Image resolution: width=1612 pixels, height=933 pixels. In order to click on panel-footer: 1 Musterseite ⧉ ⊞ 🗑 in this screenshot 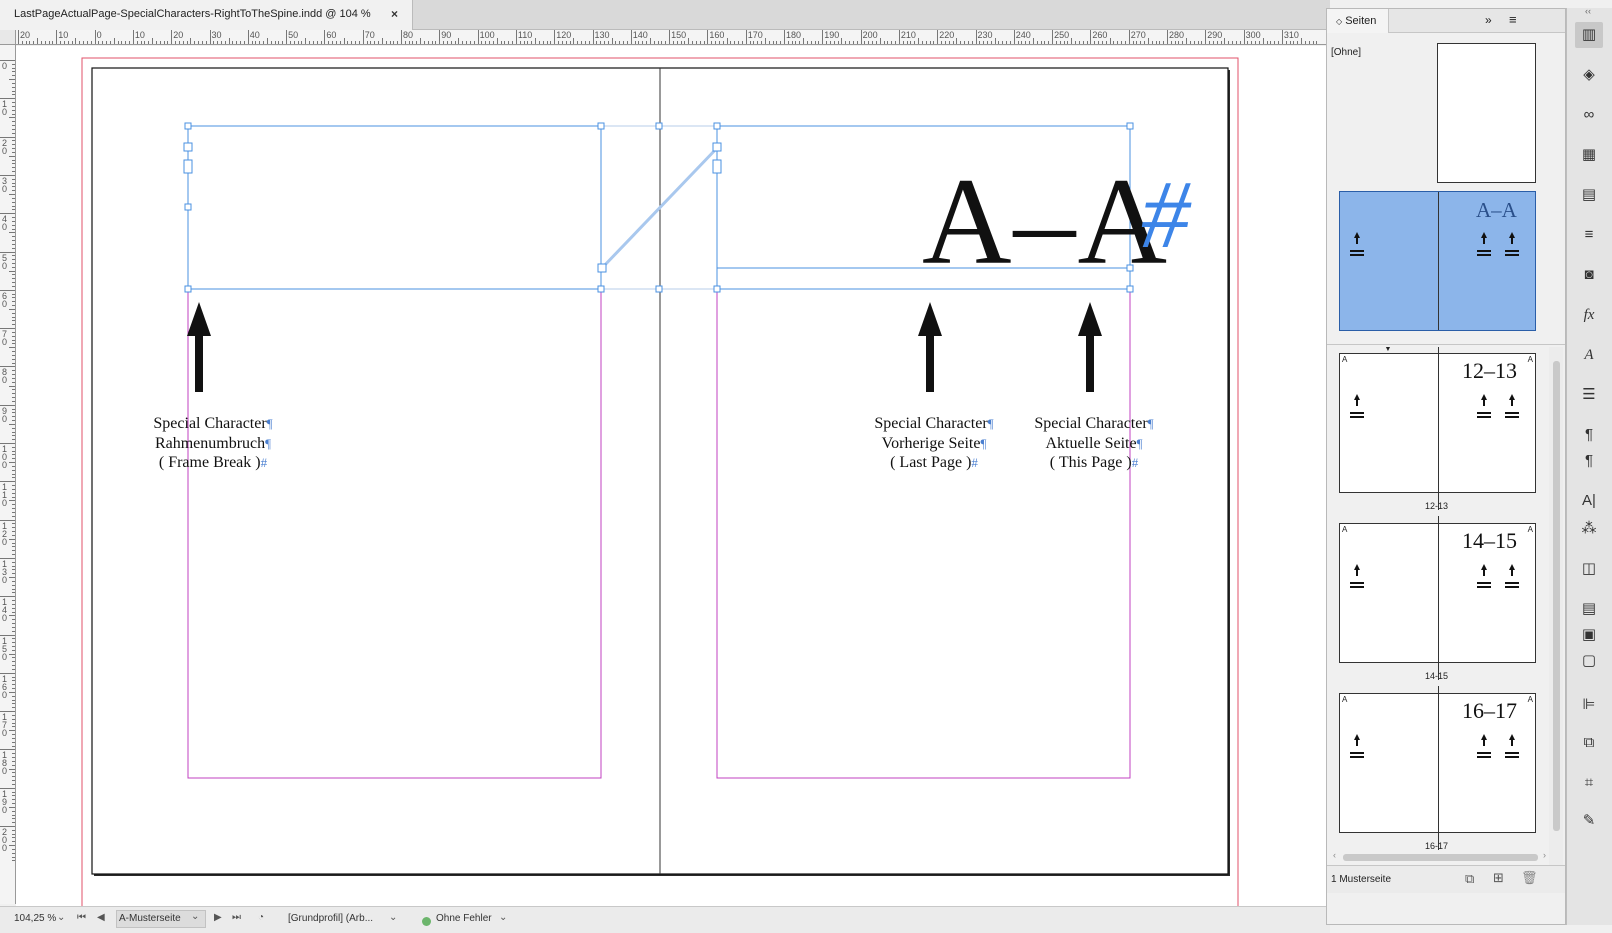, I will do `click(1446, 879)`.